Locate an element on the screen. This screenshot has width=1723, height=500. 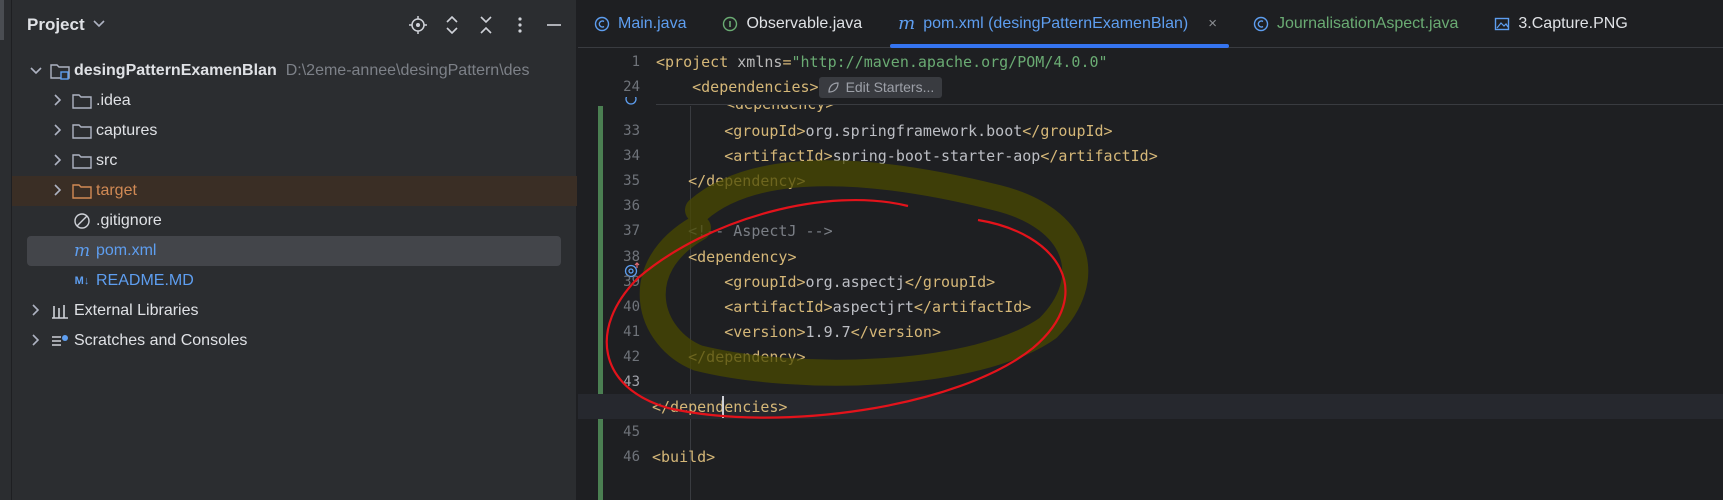
interface-icon is located at coordinates (730, 24).